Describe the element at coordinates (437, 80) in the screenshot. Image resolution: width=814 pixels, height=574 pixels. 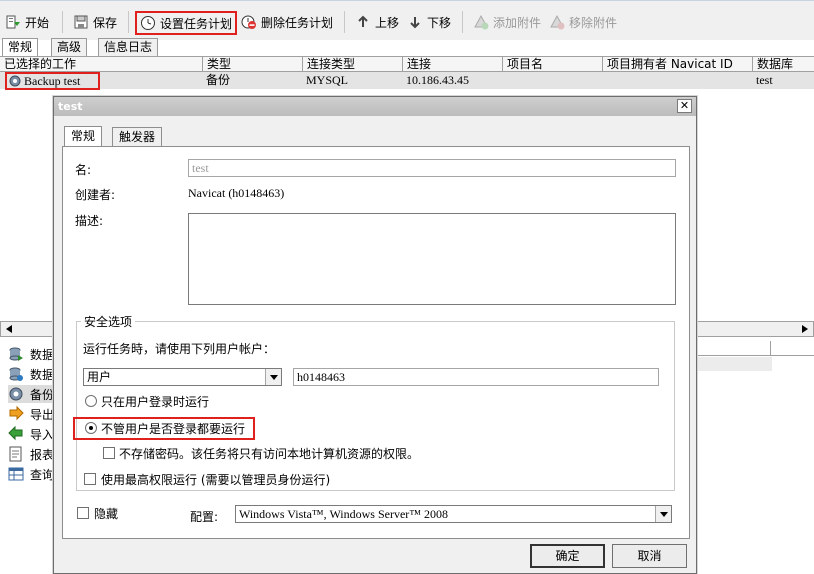
I see `connection-cell: 10.186.43.45` at that location.